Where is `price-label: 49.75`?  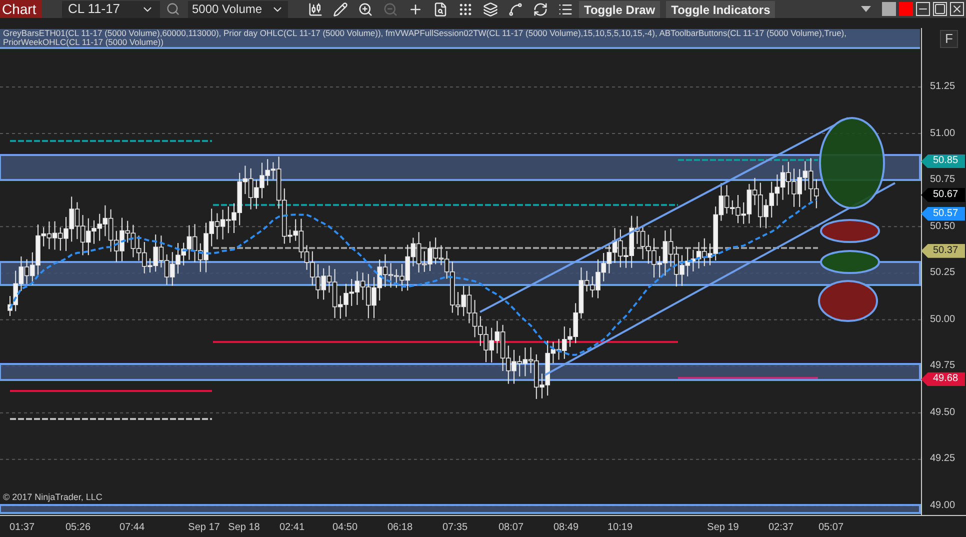 price-label: 49.75 is located at coordinates (943, 366).